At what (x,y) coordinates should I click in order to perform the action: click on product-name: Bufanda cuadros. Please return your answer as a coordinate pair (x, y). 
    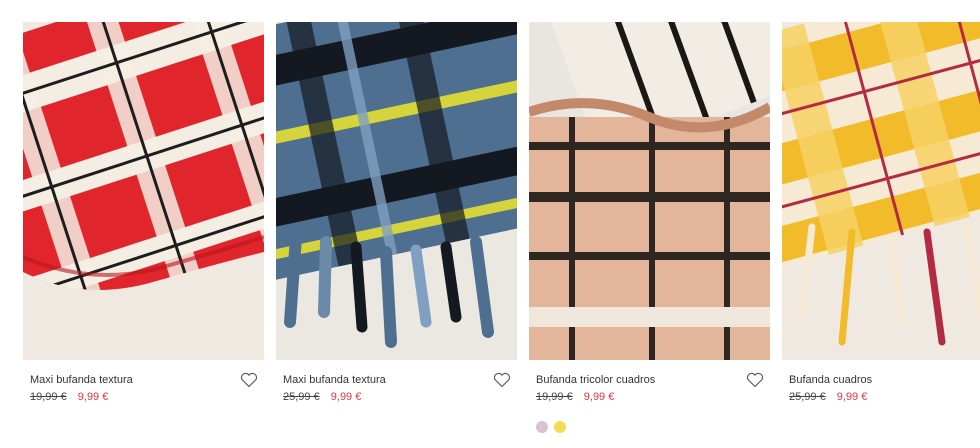
    Looking at the image, I should click on (830, 380).